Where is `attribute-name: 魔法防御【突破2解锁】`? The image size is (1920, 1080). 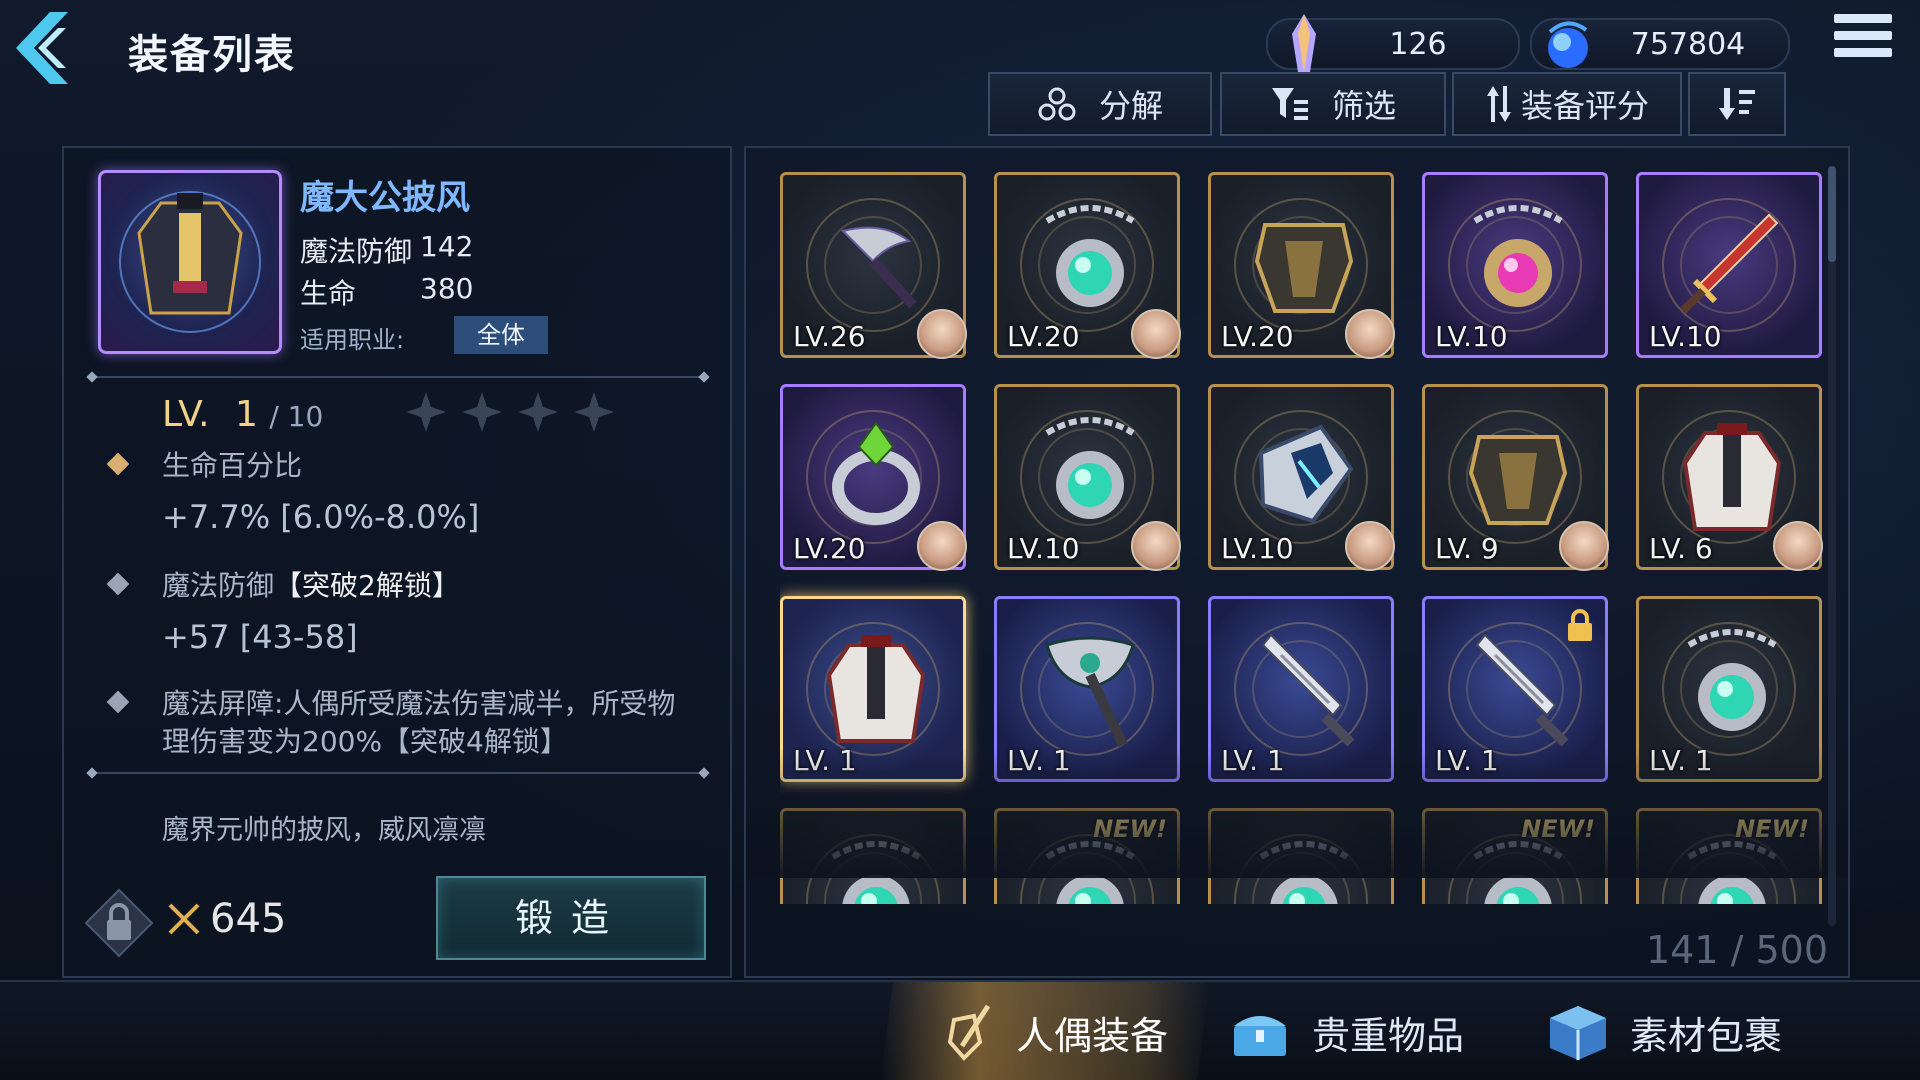 attribute-name: 魔法防御【突破2解锁】 is located at coordinates (311, 584).